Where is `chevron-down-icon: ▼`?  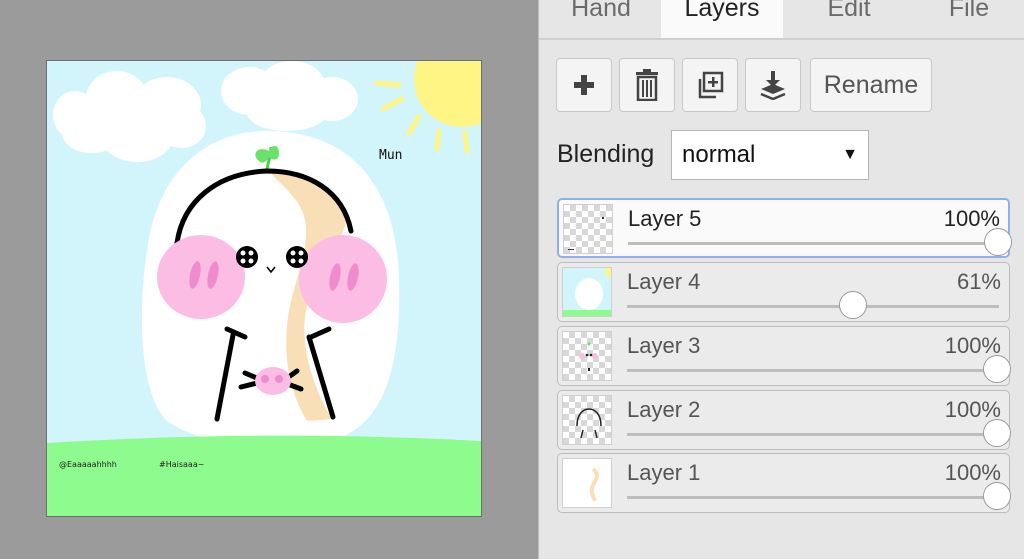 chevron-down-icon: ▼ is located at coordinates (850, 154).